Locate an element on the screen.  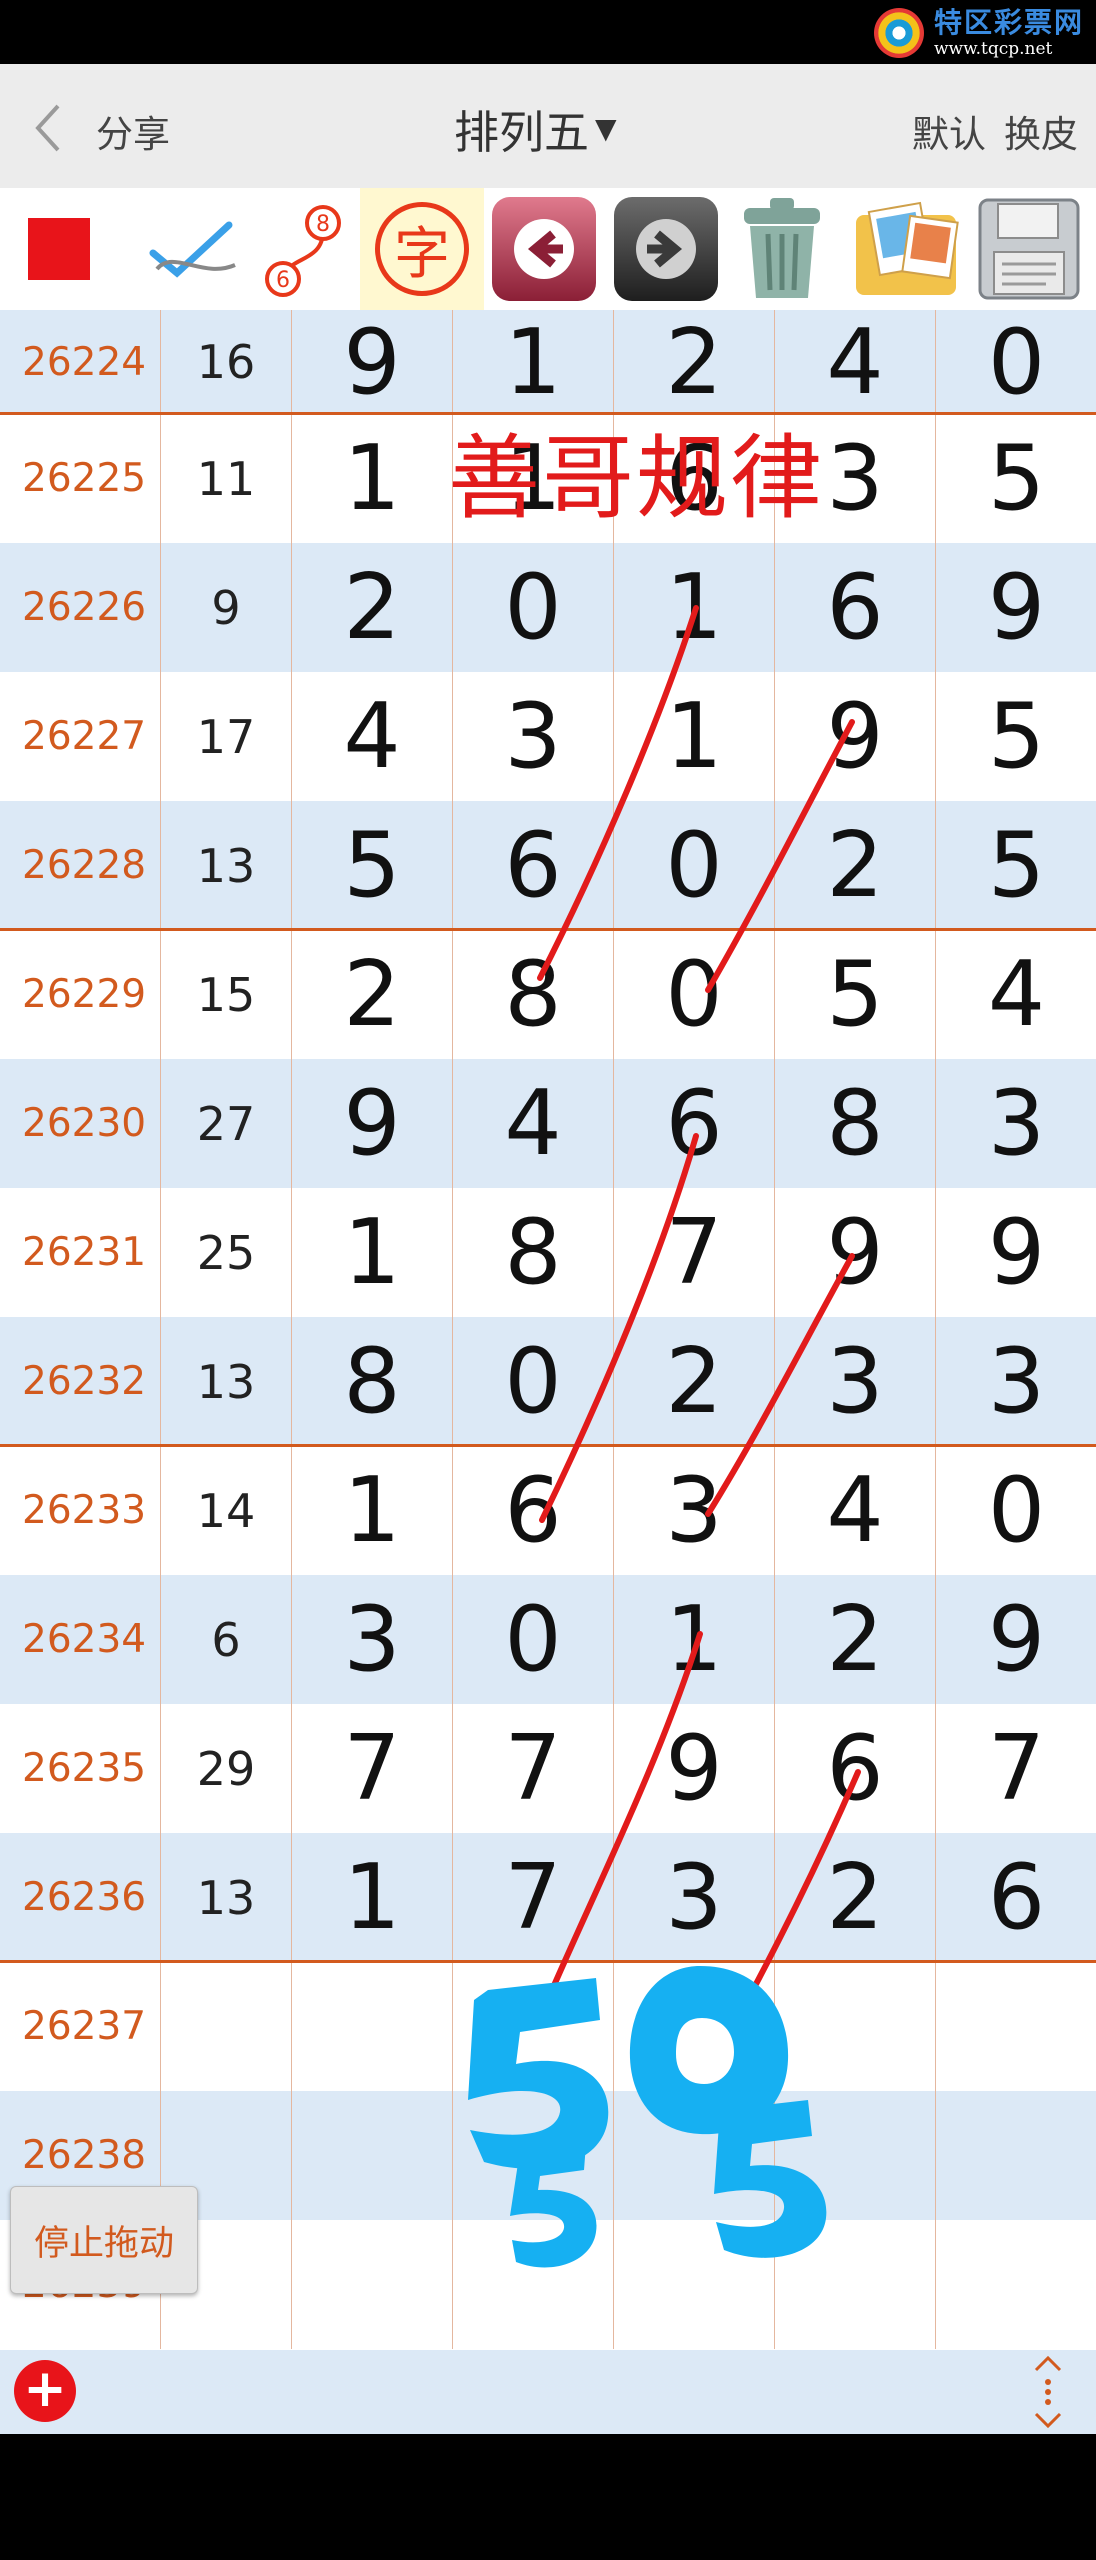
sum-value: 9 is located at coordinates (226, 607).